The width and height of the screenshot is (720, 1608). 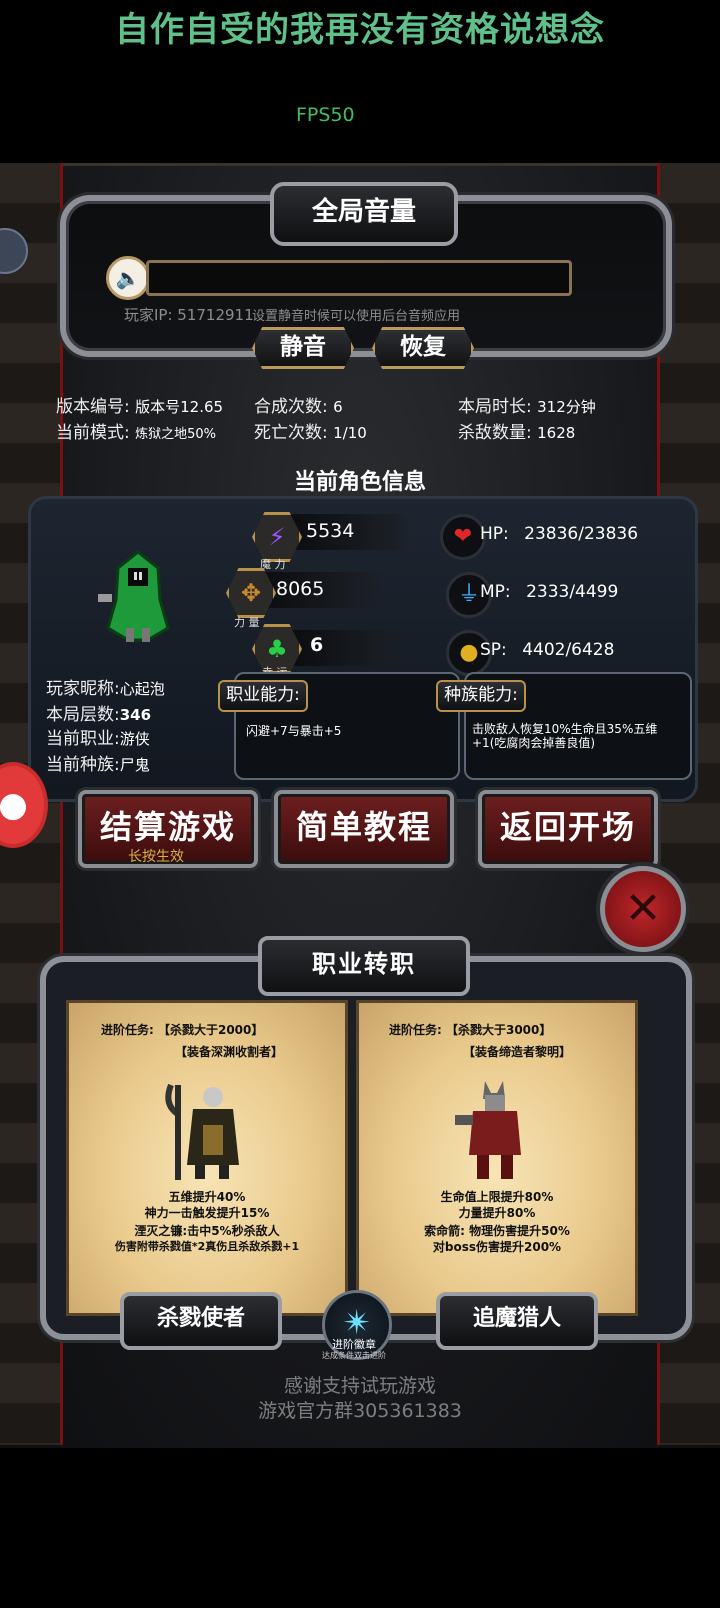 I want to click on race-ability-text: 击败敌人恢复10%生命且35%五维+1(吃腐肉会掉善良值), so click(x=565, y=736).